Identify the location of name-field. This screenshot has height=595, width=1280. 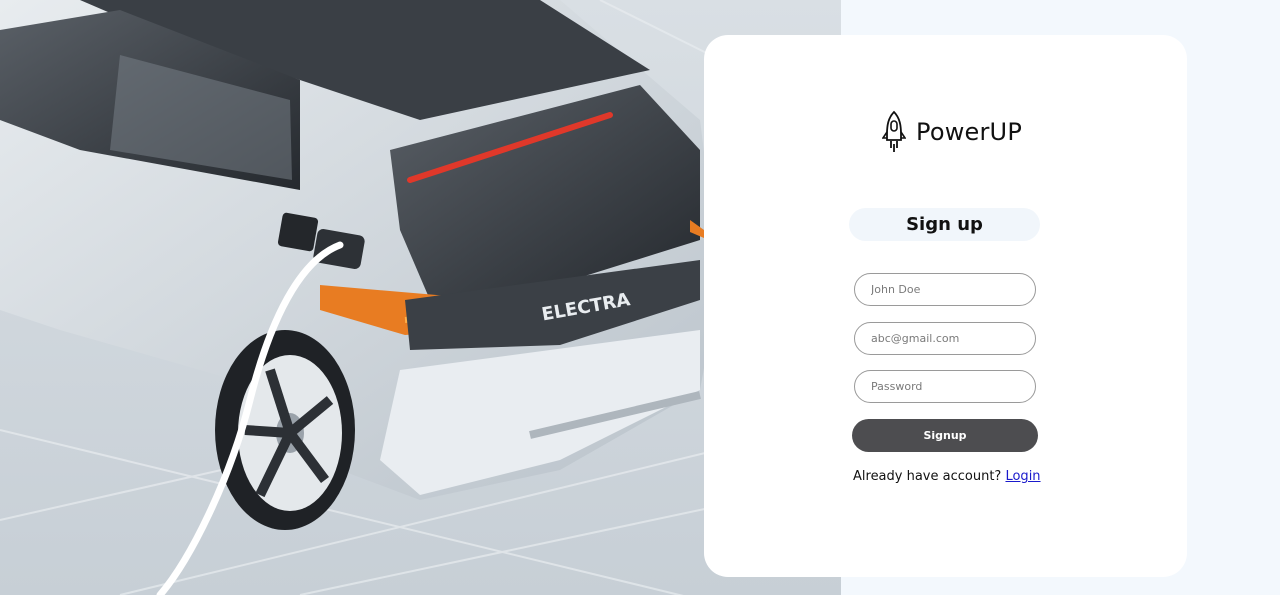
(945, 289).